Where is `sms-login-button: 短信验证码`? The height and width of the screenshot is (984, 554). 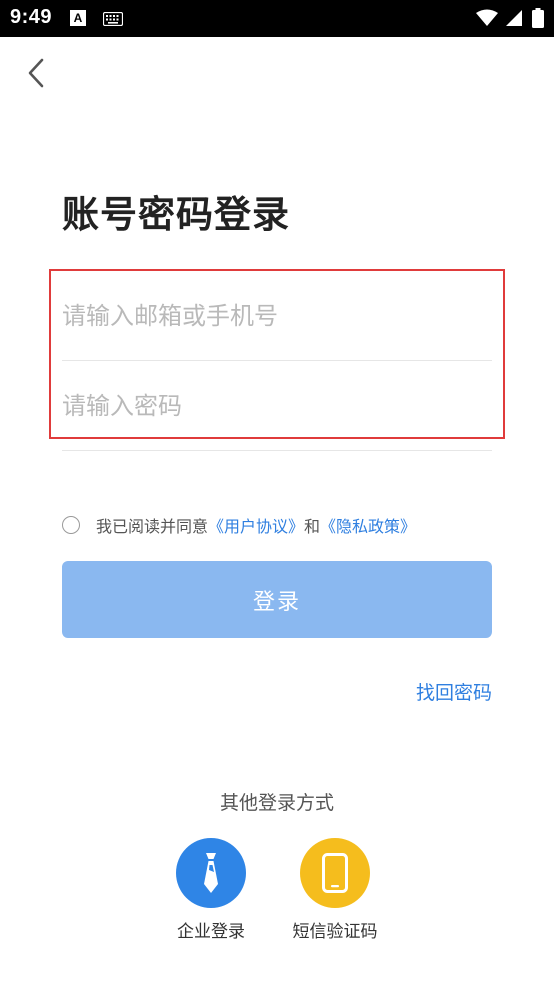
sms-login-button: 短信验证码 is located at coordinates (335, 890).